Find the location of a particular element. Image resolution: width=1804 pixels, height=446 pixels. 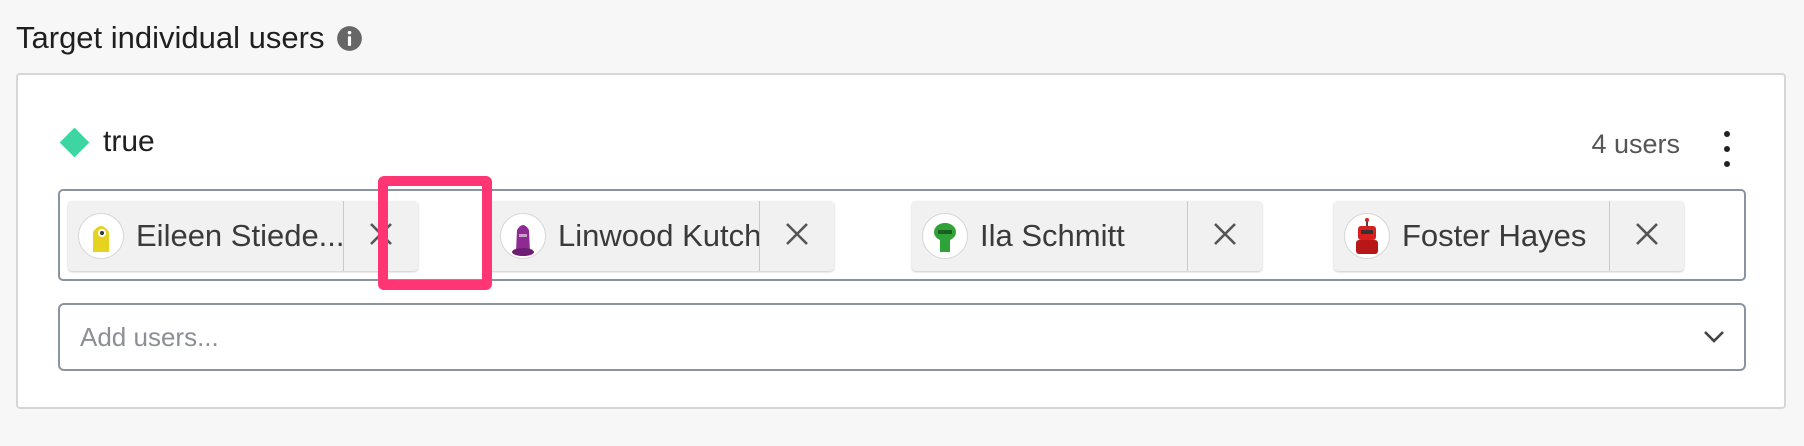

user-chip-main: Linwood Kutch is located at coordinates (624, 236).